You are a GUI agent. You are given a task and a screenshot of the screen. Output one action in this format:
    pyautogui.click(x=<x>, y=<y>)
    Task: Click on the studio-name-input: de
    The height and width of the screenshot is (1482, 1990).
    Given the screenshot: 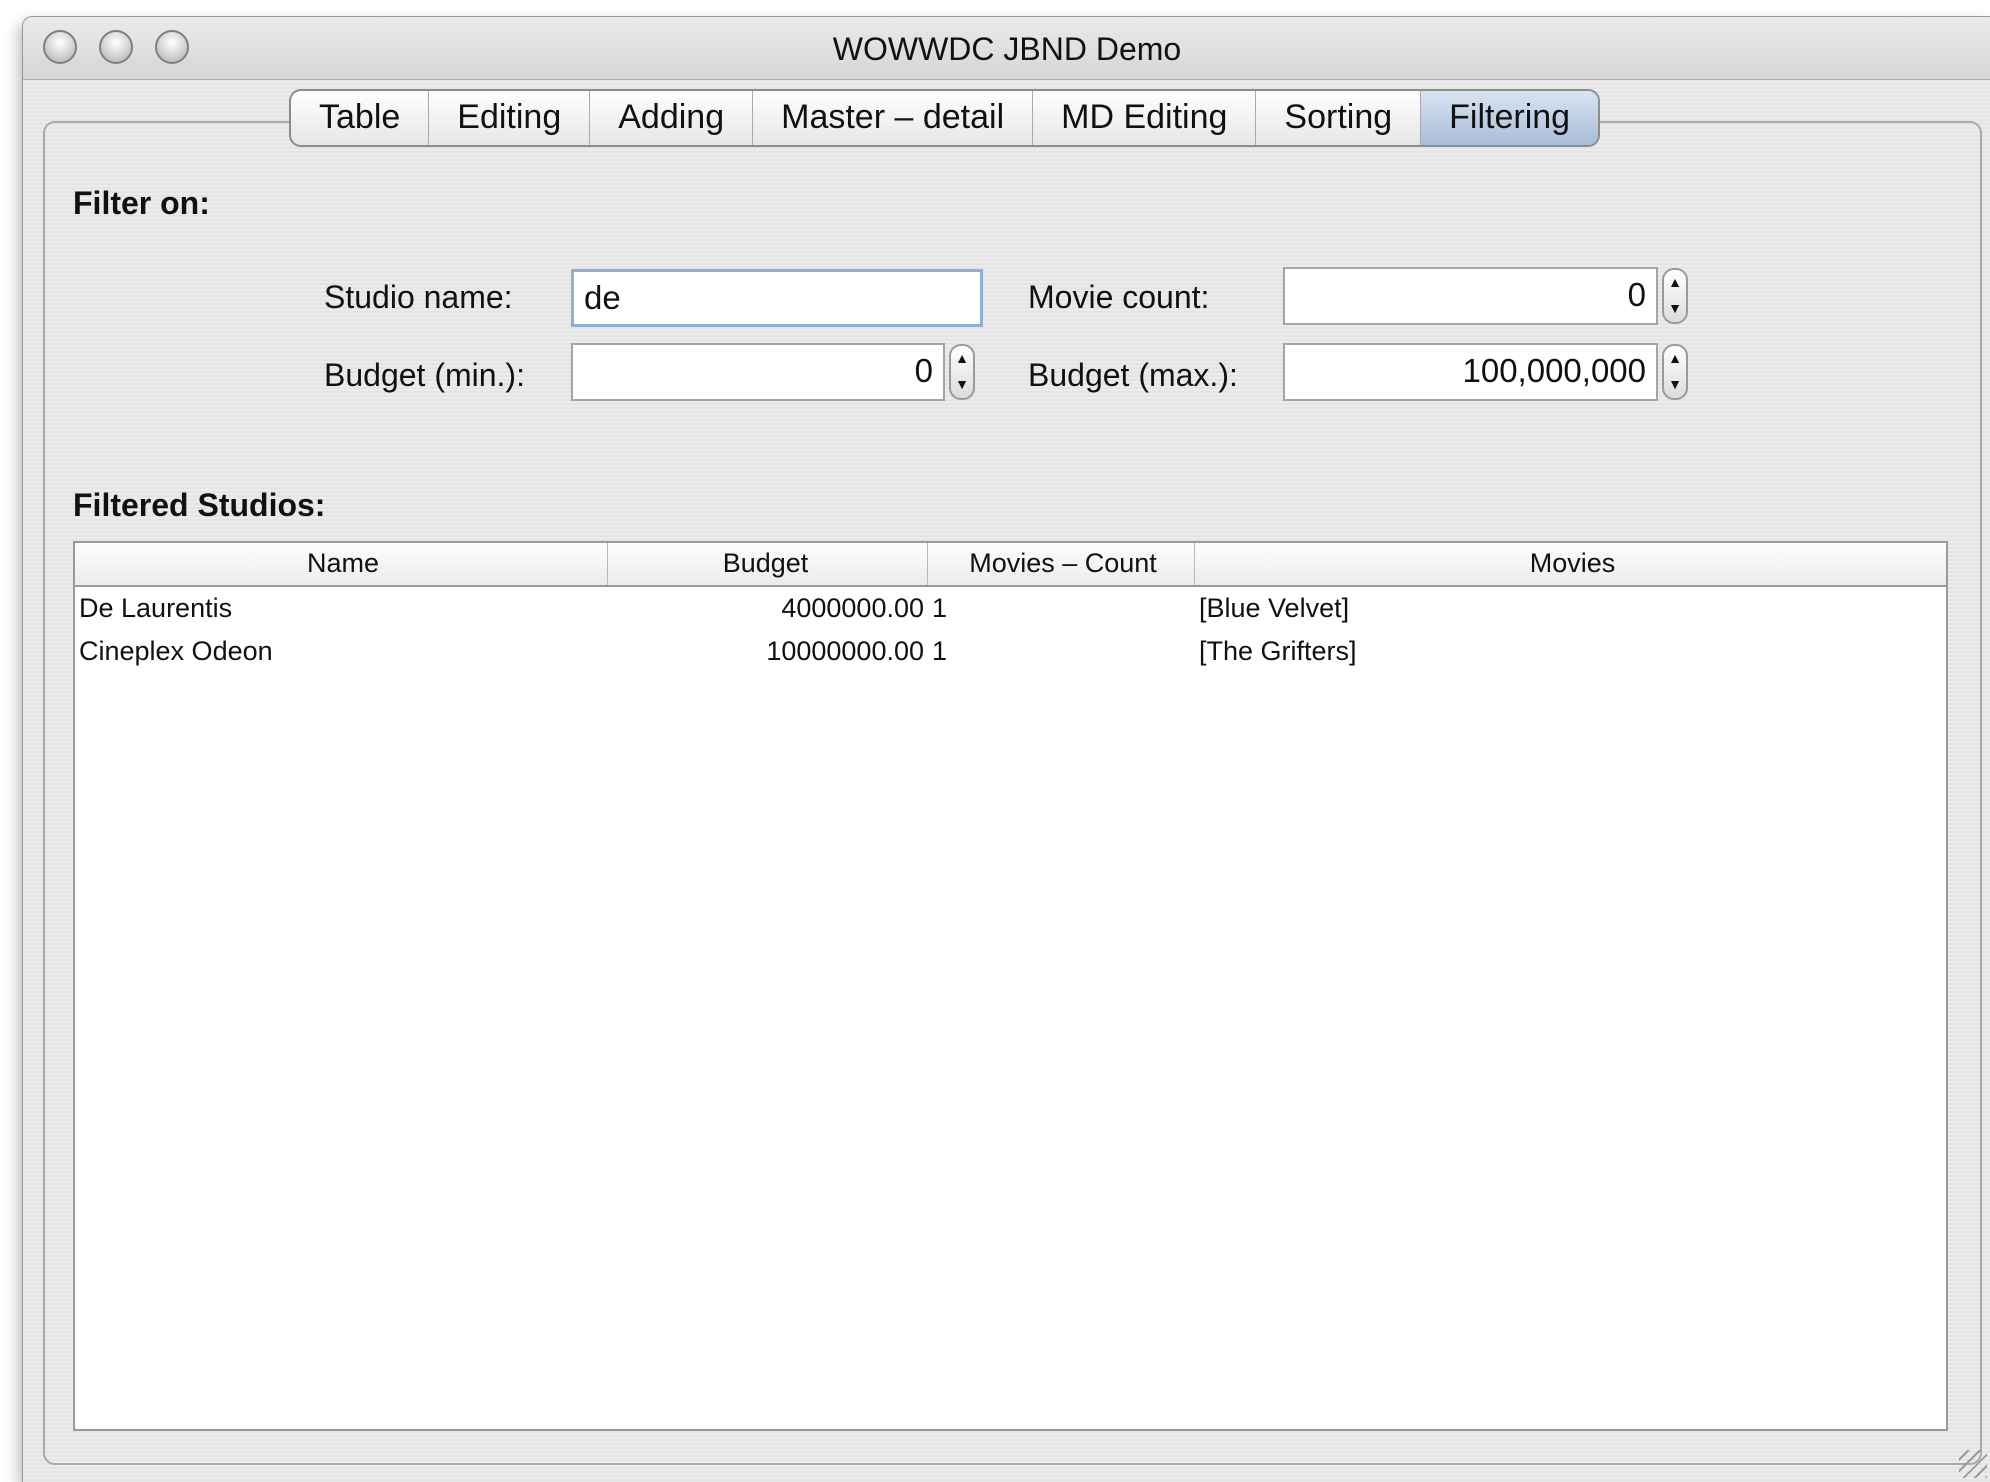 What is the action you would take?
    pyautogui.click(x=777, y=298)
    